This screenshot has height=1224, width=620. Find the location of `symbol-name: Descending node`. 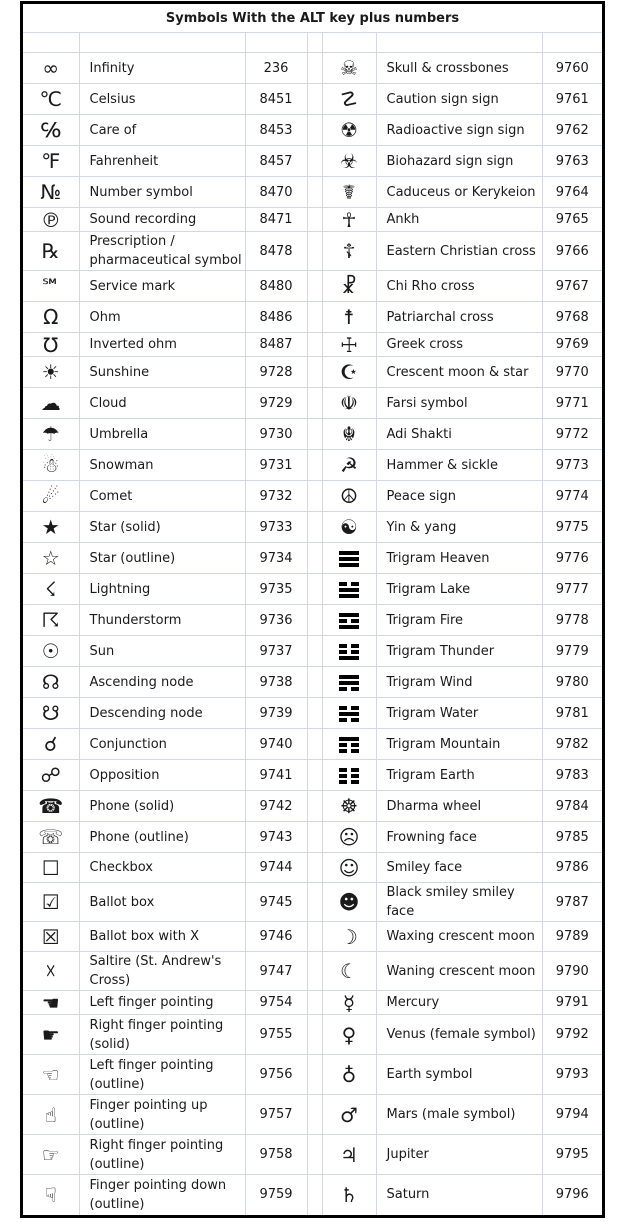

symbol-name: Descending node is located at coordinates (162, 713).